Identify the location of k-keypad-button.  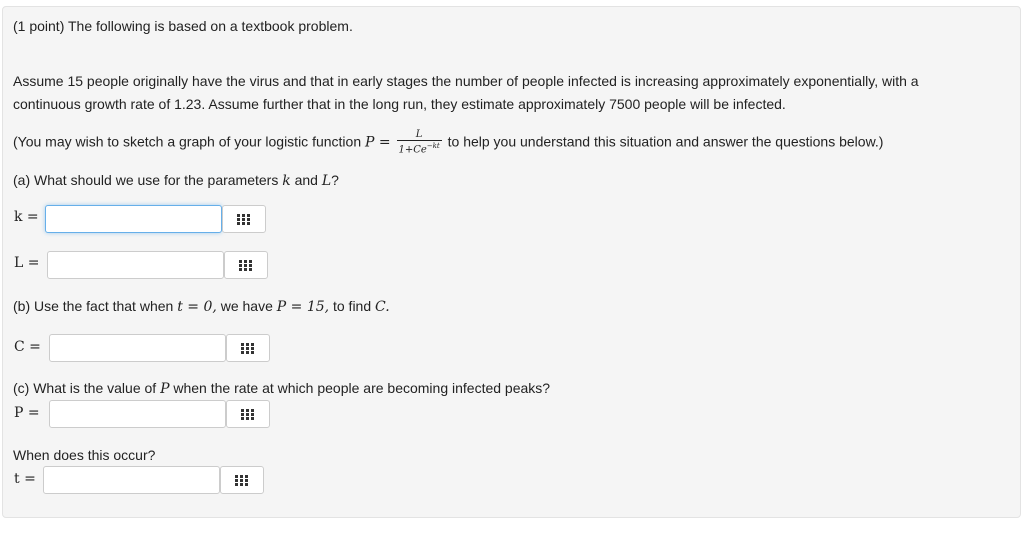
(244, 219).